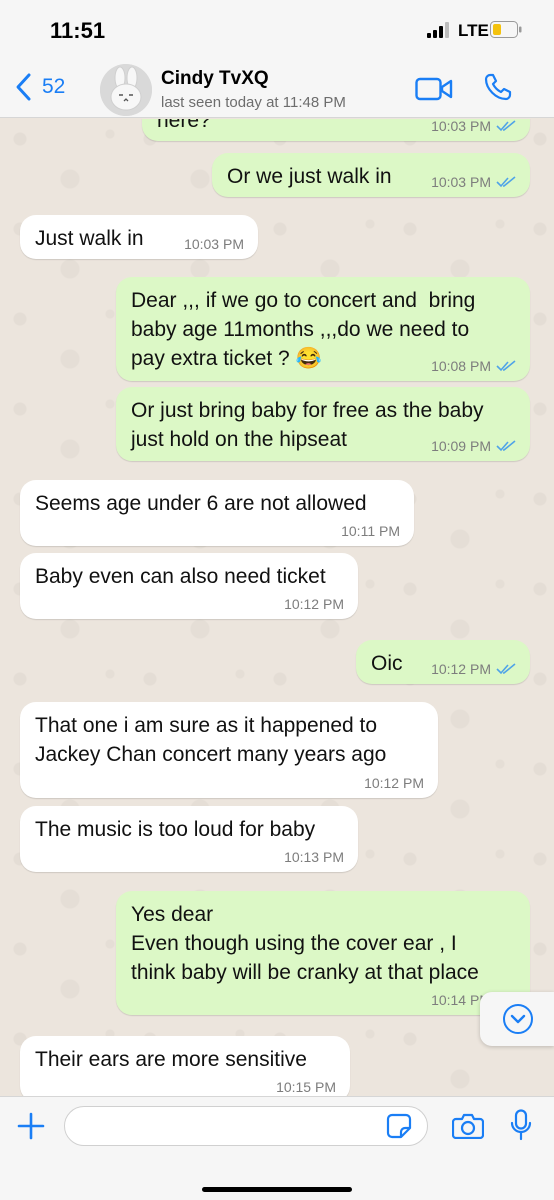 The width and height of the screenshot is (554, 1200). I want to click on back-button: 52, so click(39, 87).